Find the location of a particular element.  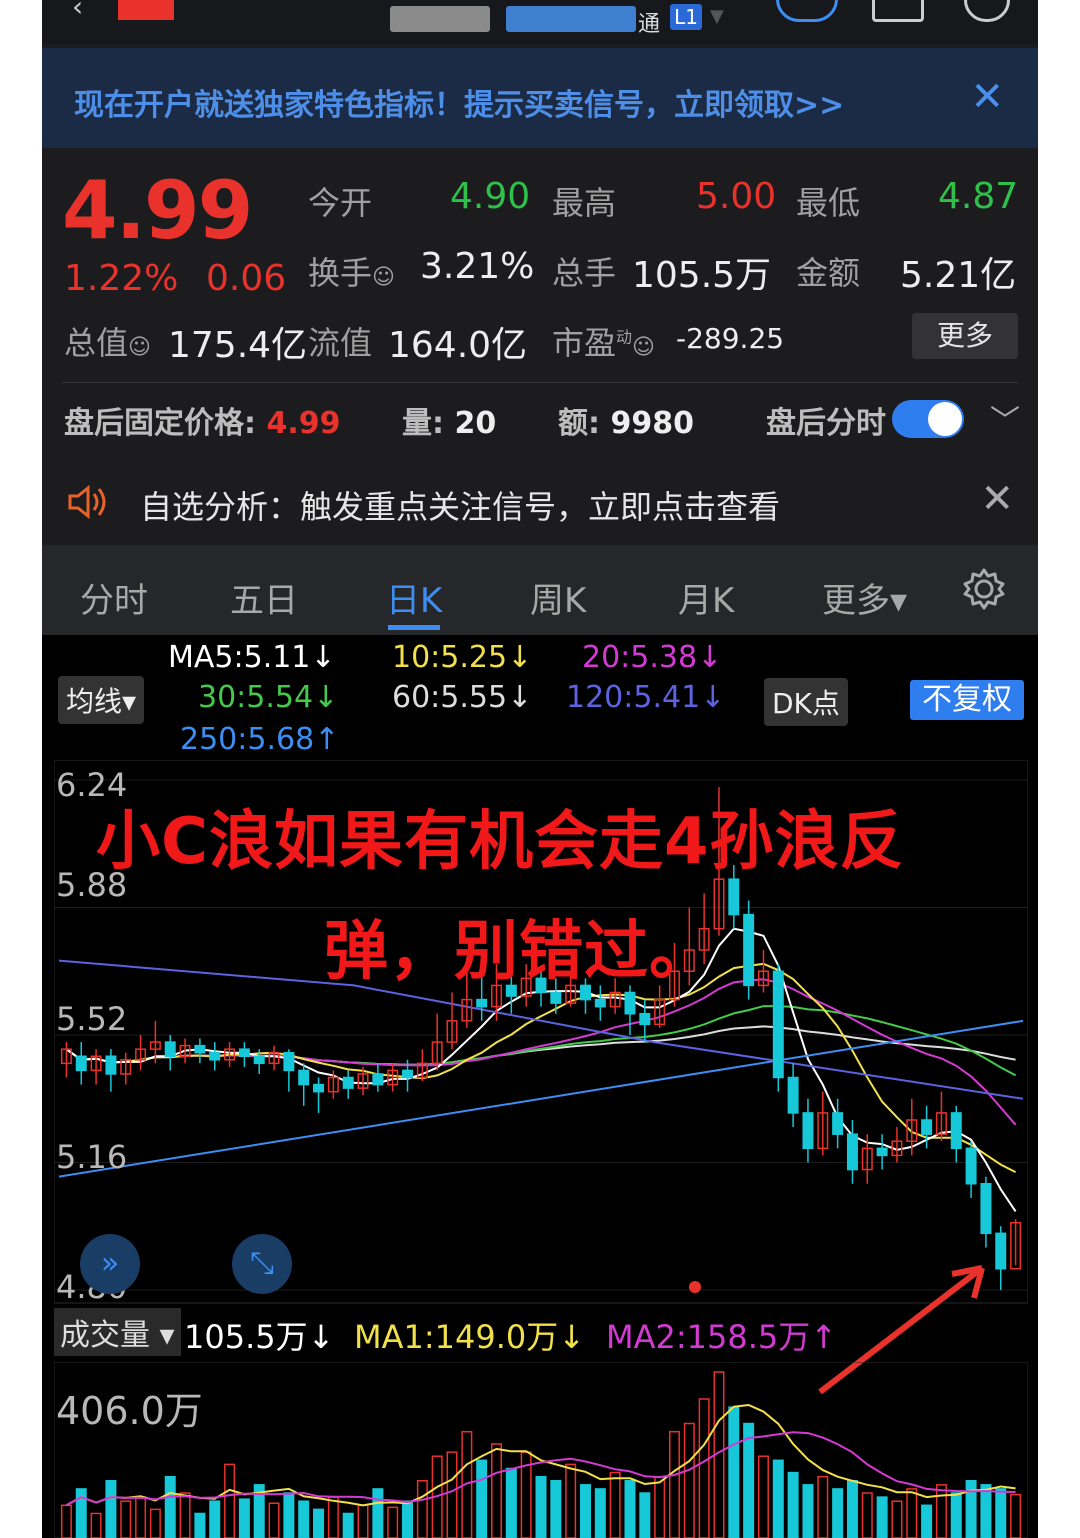

level-dropdown-icon: ▼ is located at coordinates (717, 16).